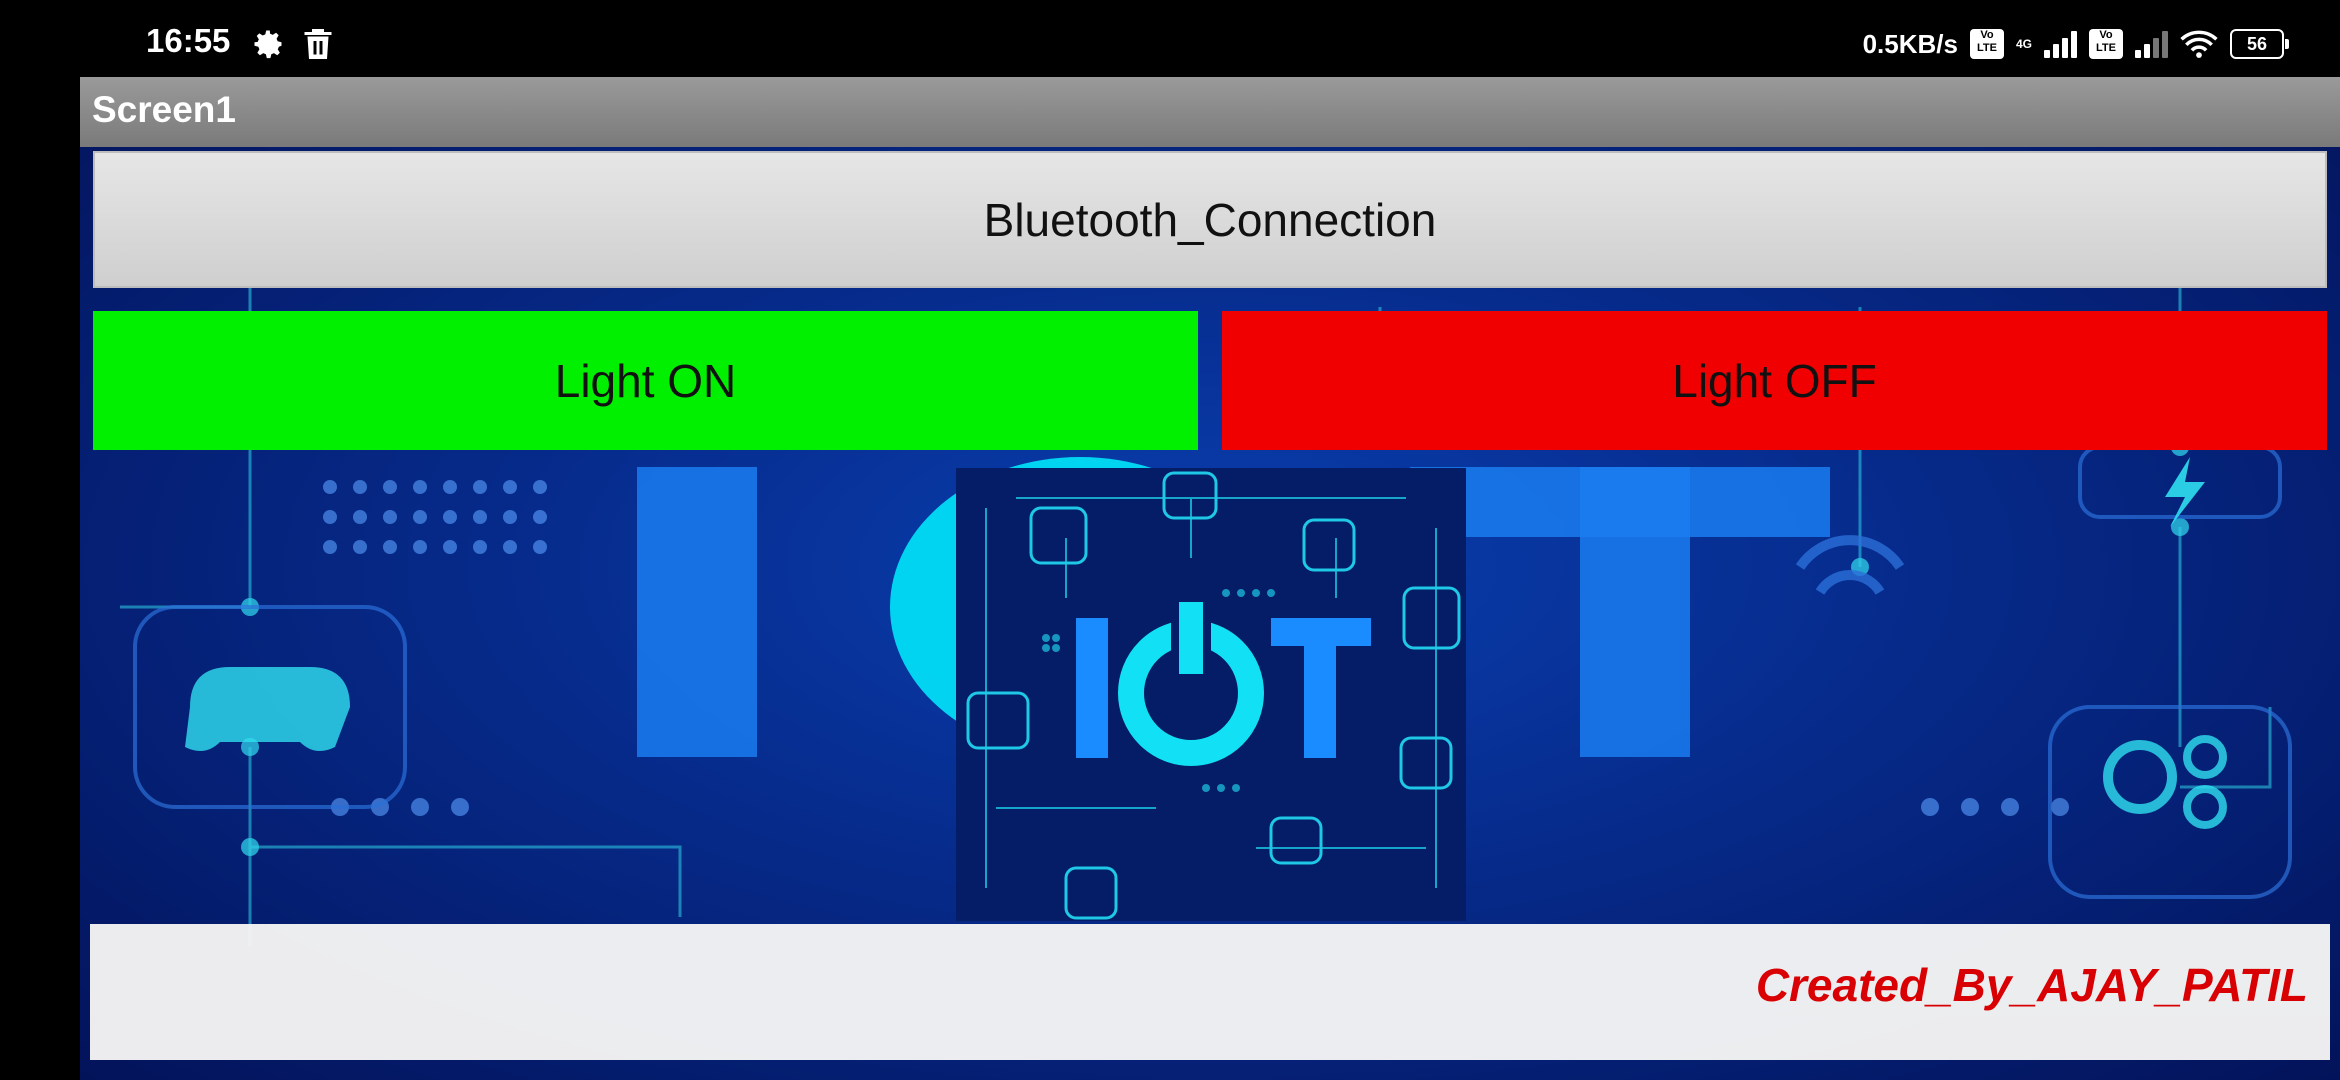  Describe the element at coordinates (1774, 380) in the screenshot. I see `light-off-button: Light OFF` at that location.